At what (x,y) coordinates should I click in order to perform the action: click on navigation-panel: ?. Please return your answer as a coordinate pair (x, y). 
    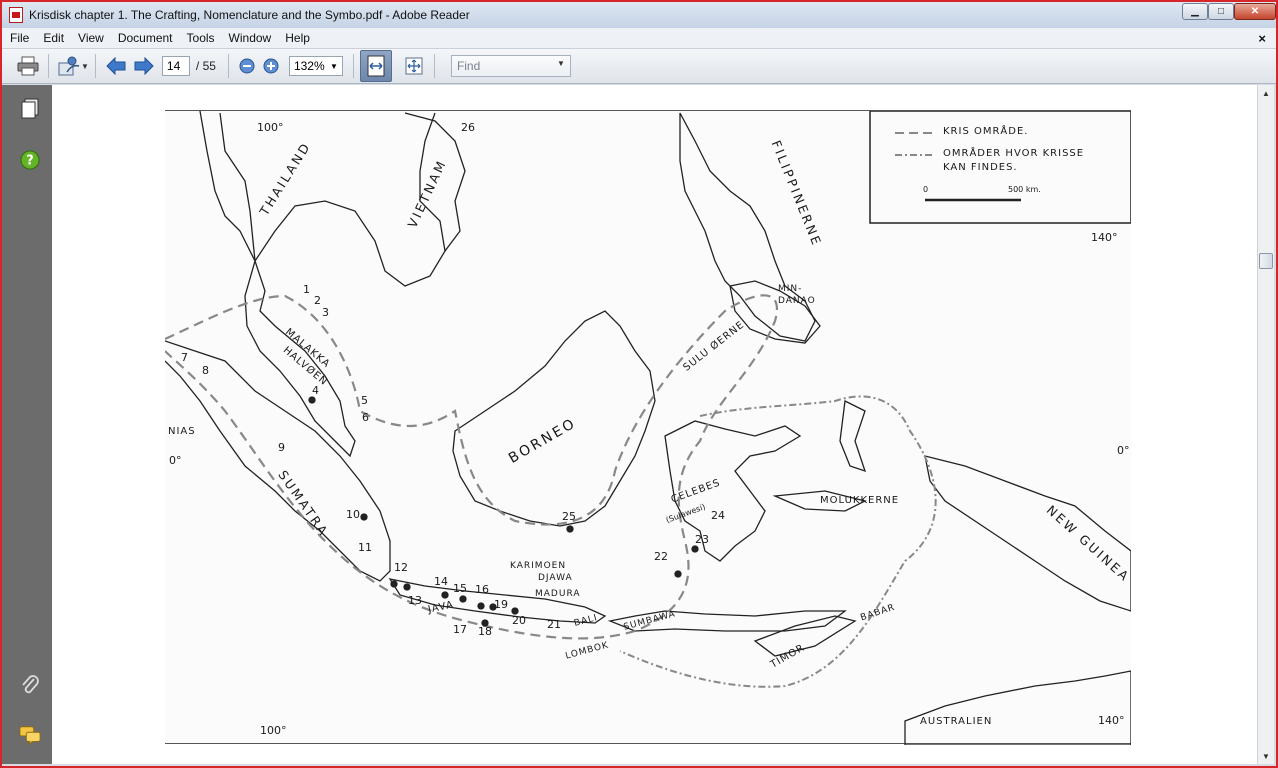
    Looking at the image, I should click on (27, 424).